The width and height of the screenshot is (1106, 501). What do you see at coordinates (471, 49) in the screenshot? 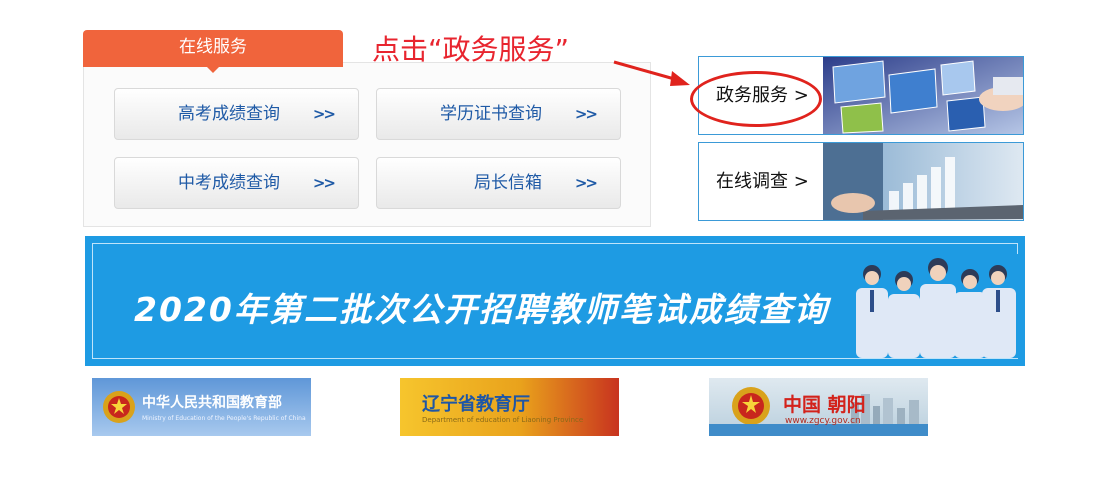
I see `click-instruction-annotation: 点击“政务服务”` at bounding box center [471, 49].